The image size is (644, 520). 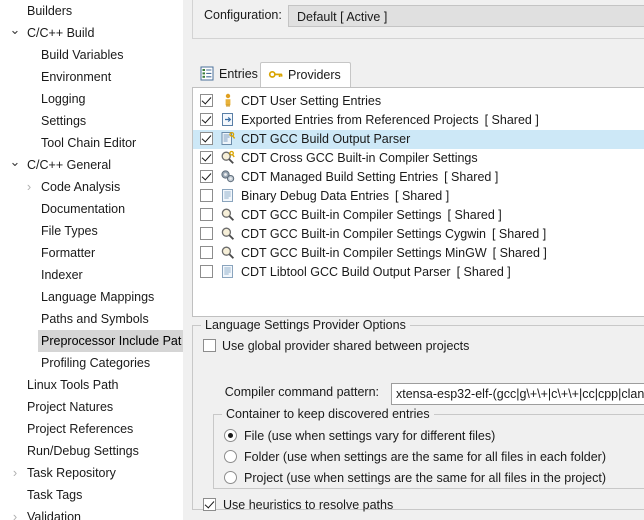 I want to click on use-heuristics-checkbox, so click(x=209, y=504).